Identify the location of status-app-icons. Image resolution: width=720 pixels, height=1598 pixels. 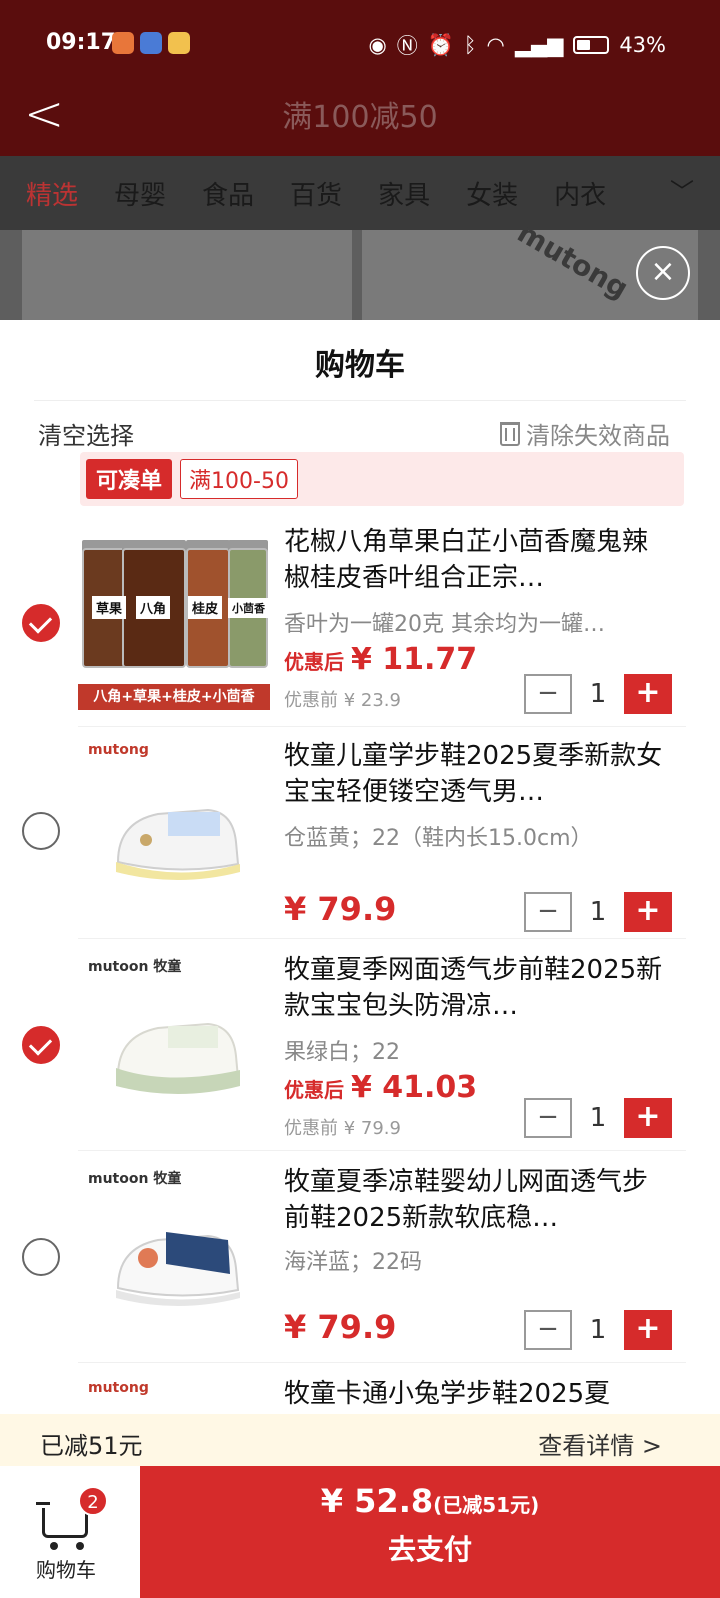
(151, 43).